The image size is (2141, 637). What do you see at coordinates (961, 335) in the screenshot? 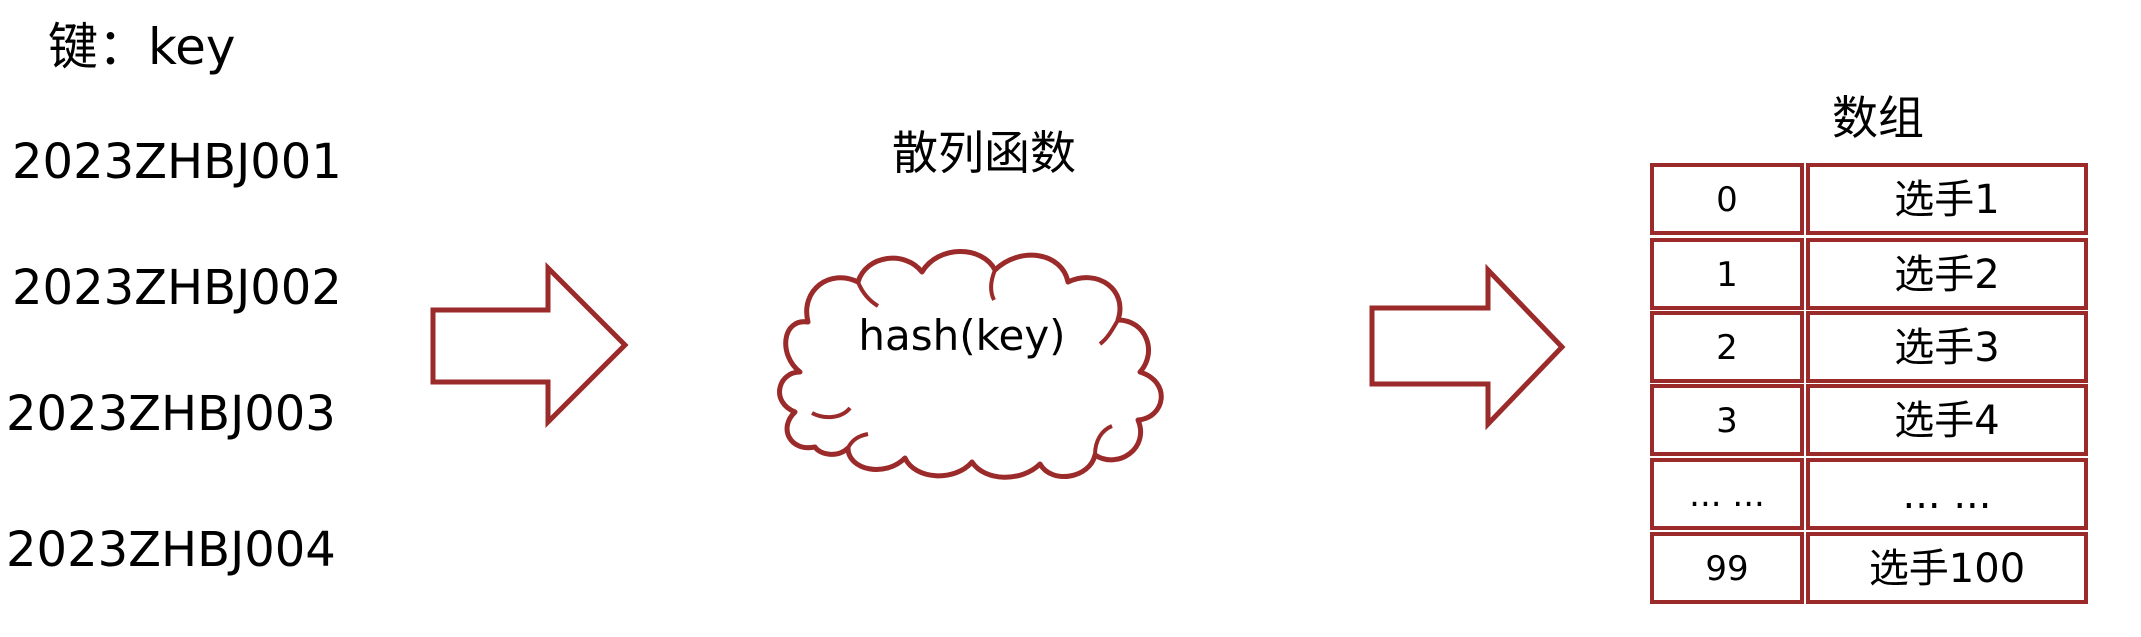
I see `hash-function-label: hash(key)` at bounding box center [961, 335].